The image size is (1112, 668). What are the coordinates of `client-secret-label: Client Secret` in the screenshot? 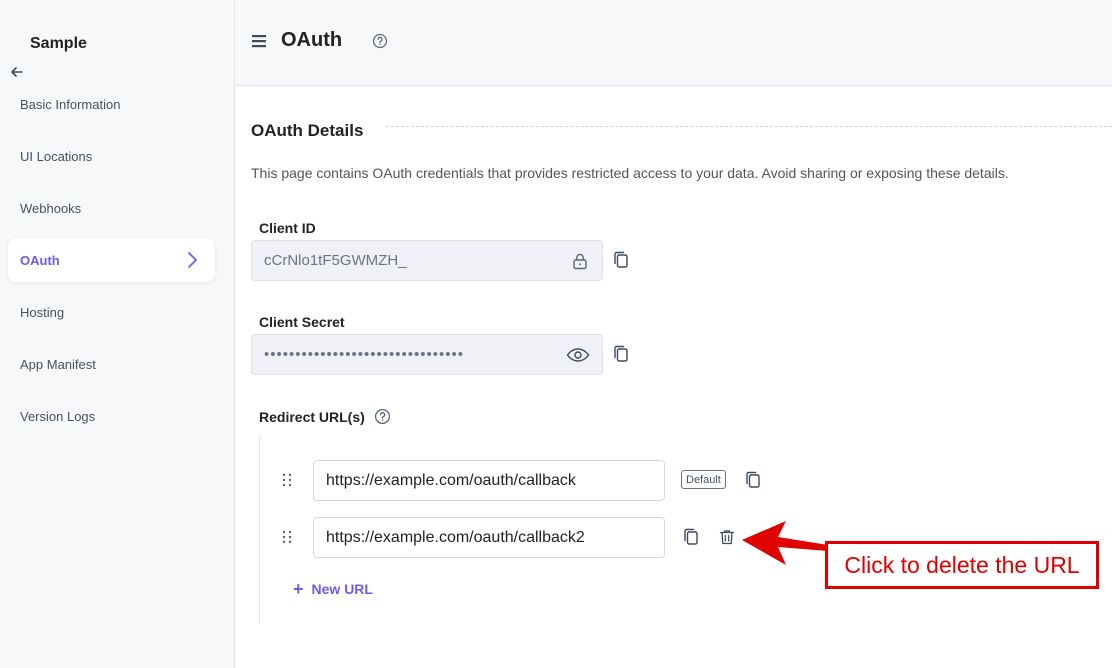 It's located at (302, 322).